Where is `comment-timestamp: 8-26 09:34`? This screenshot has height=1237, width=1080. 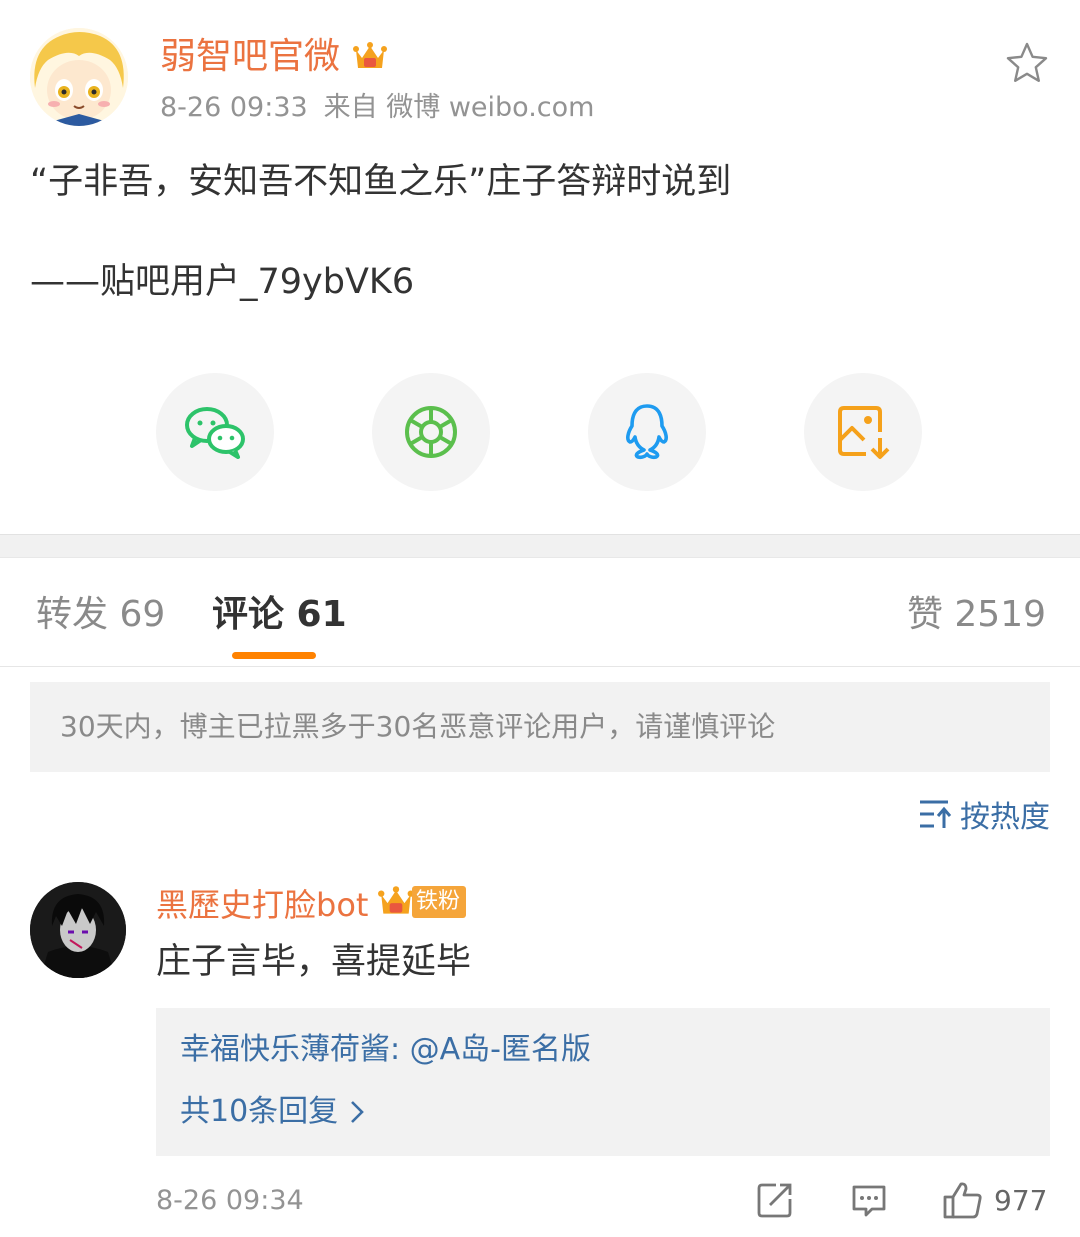 comment-timestamp: 8-26 09:34 is located at coordinates (230, 1200).